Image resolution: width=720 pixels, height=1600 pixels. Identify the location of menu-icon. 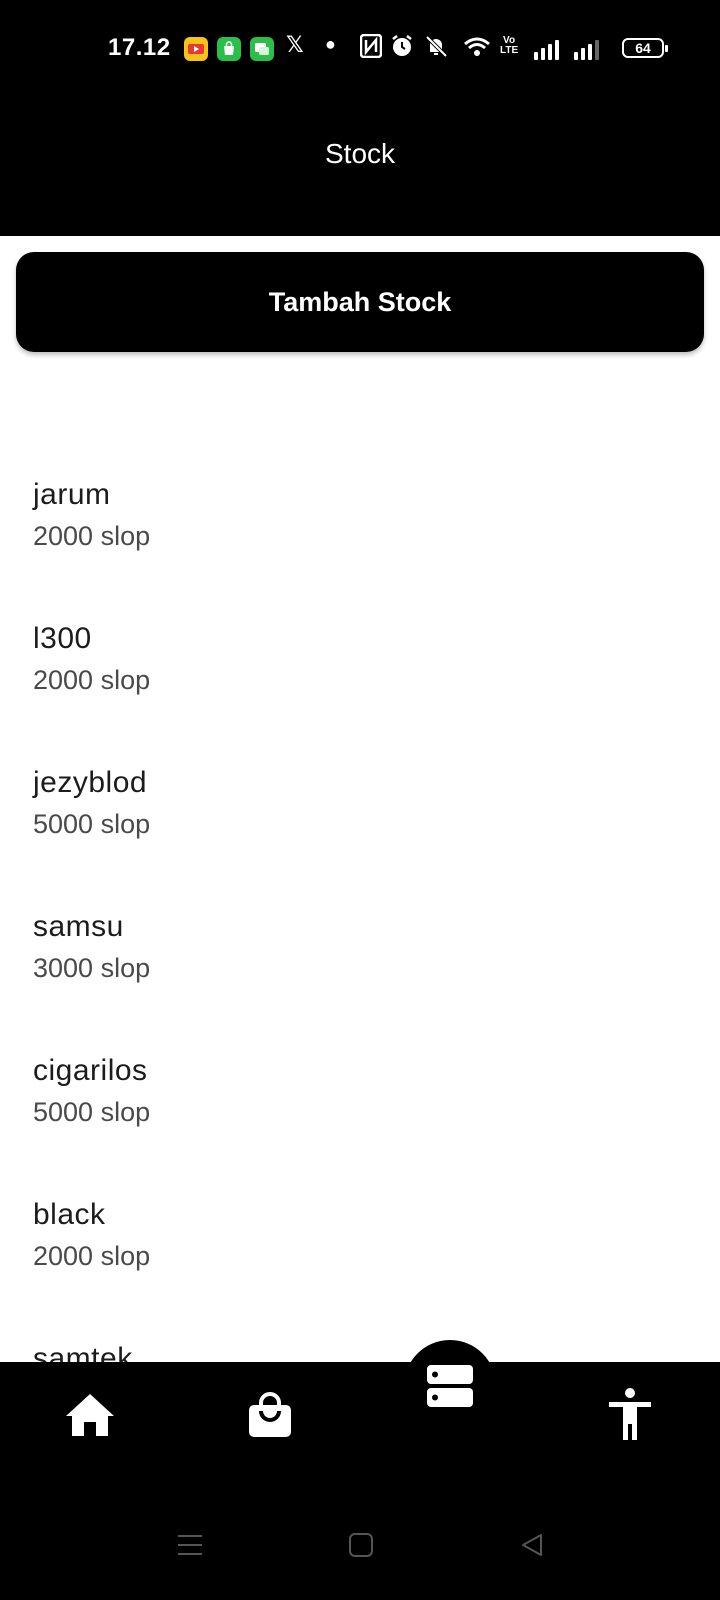
(190, 1545).